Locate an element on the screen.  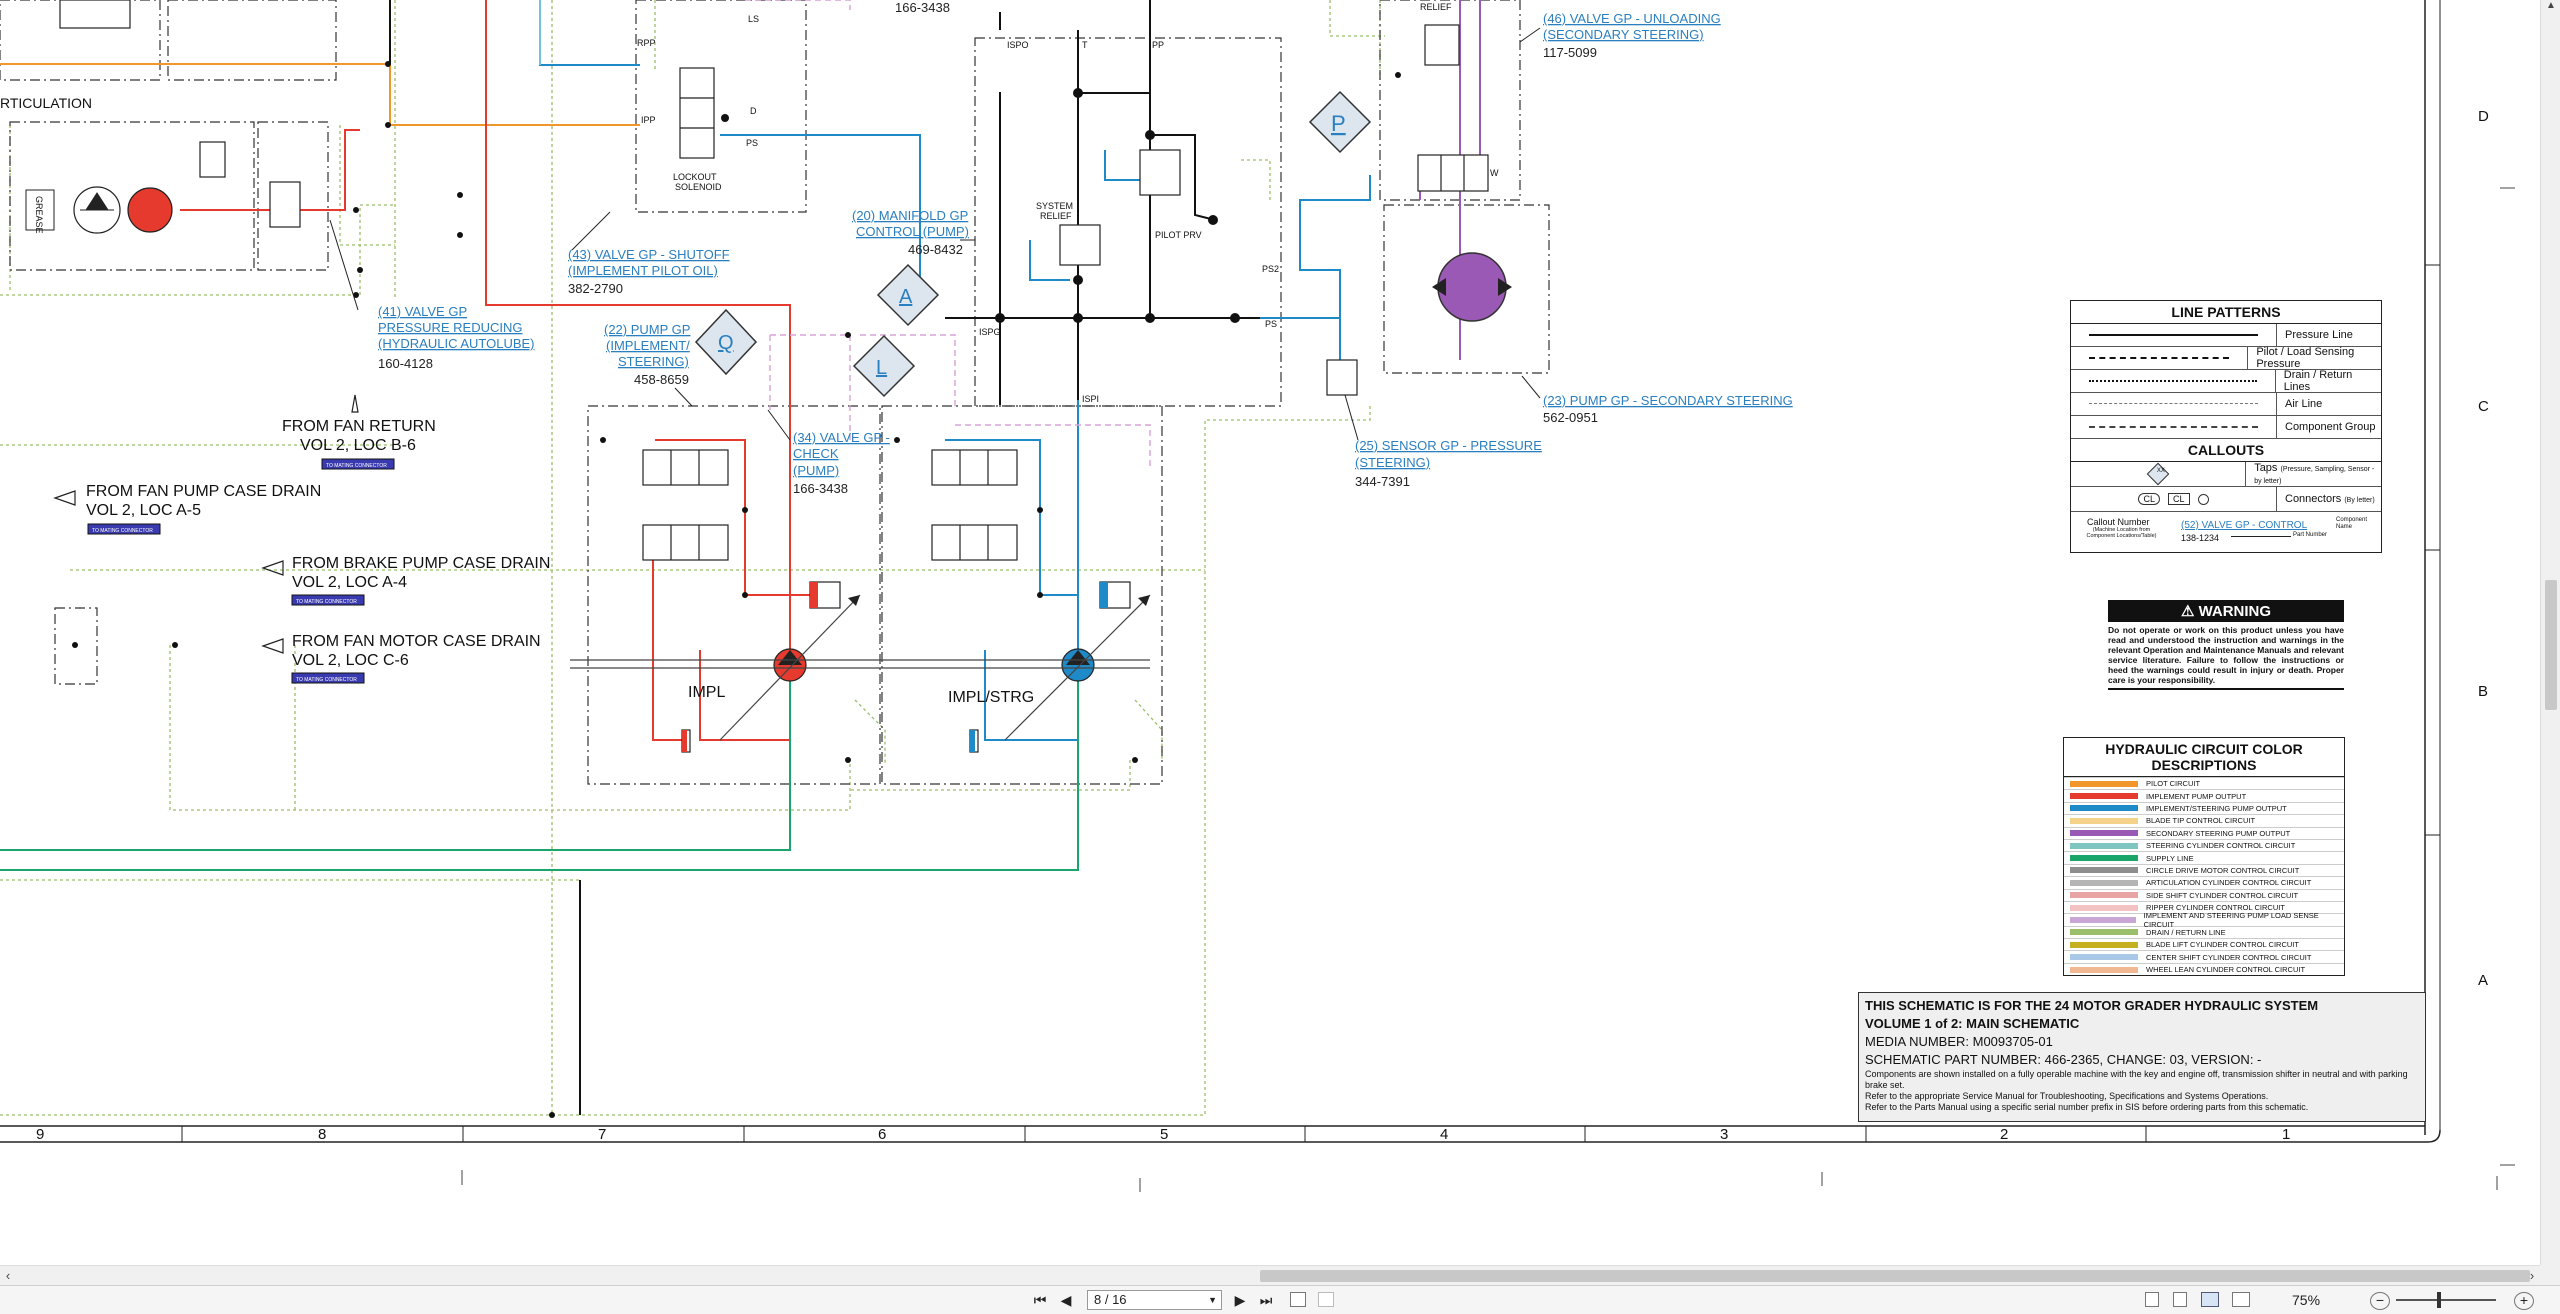
tap-l: L is located at coordinates (881, 368).